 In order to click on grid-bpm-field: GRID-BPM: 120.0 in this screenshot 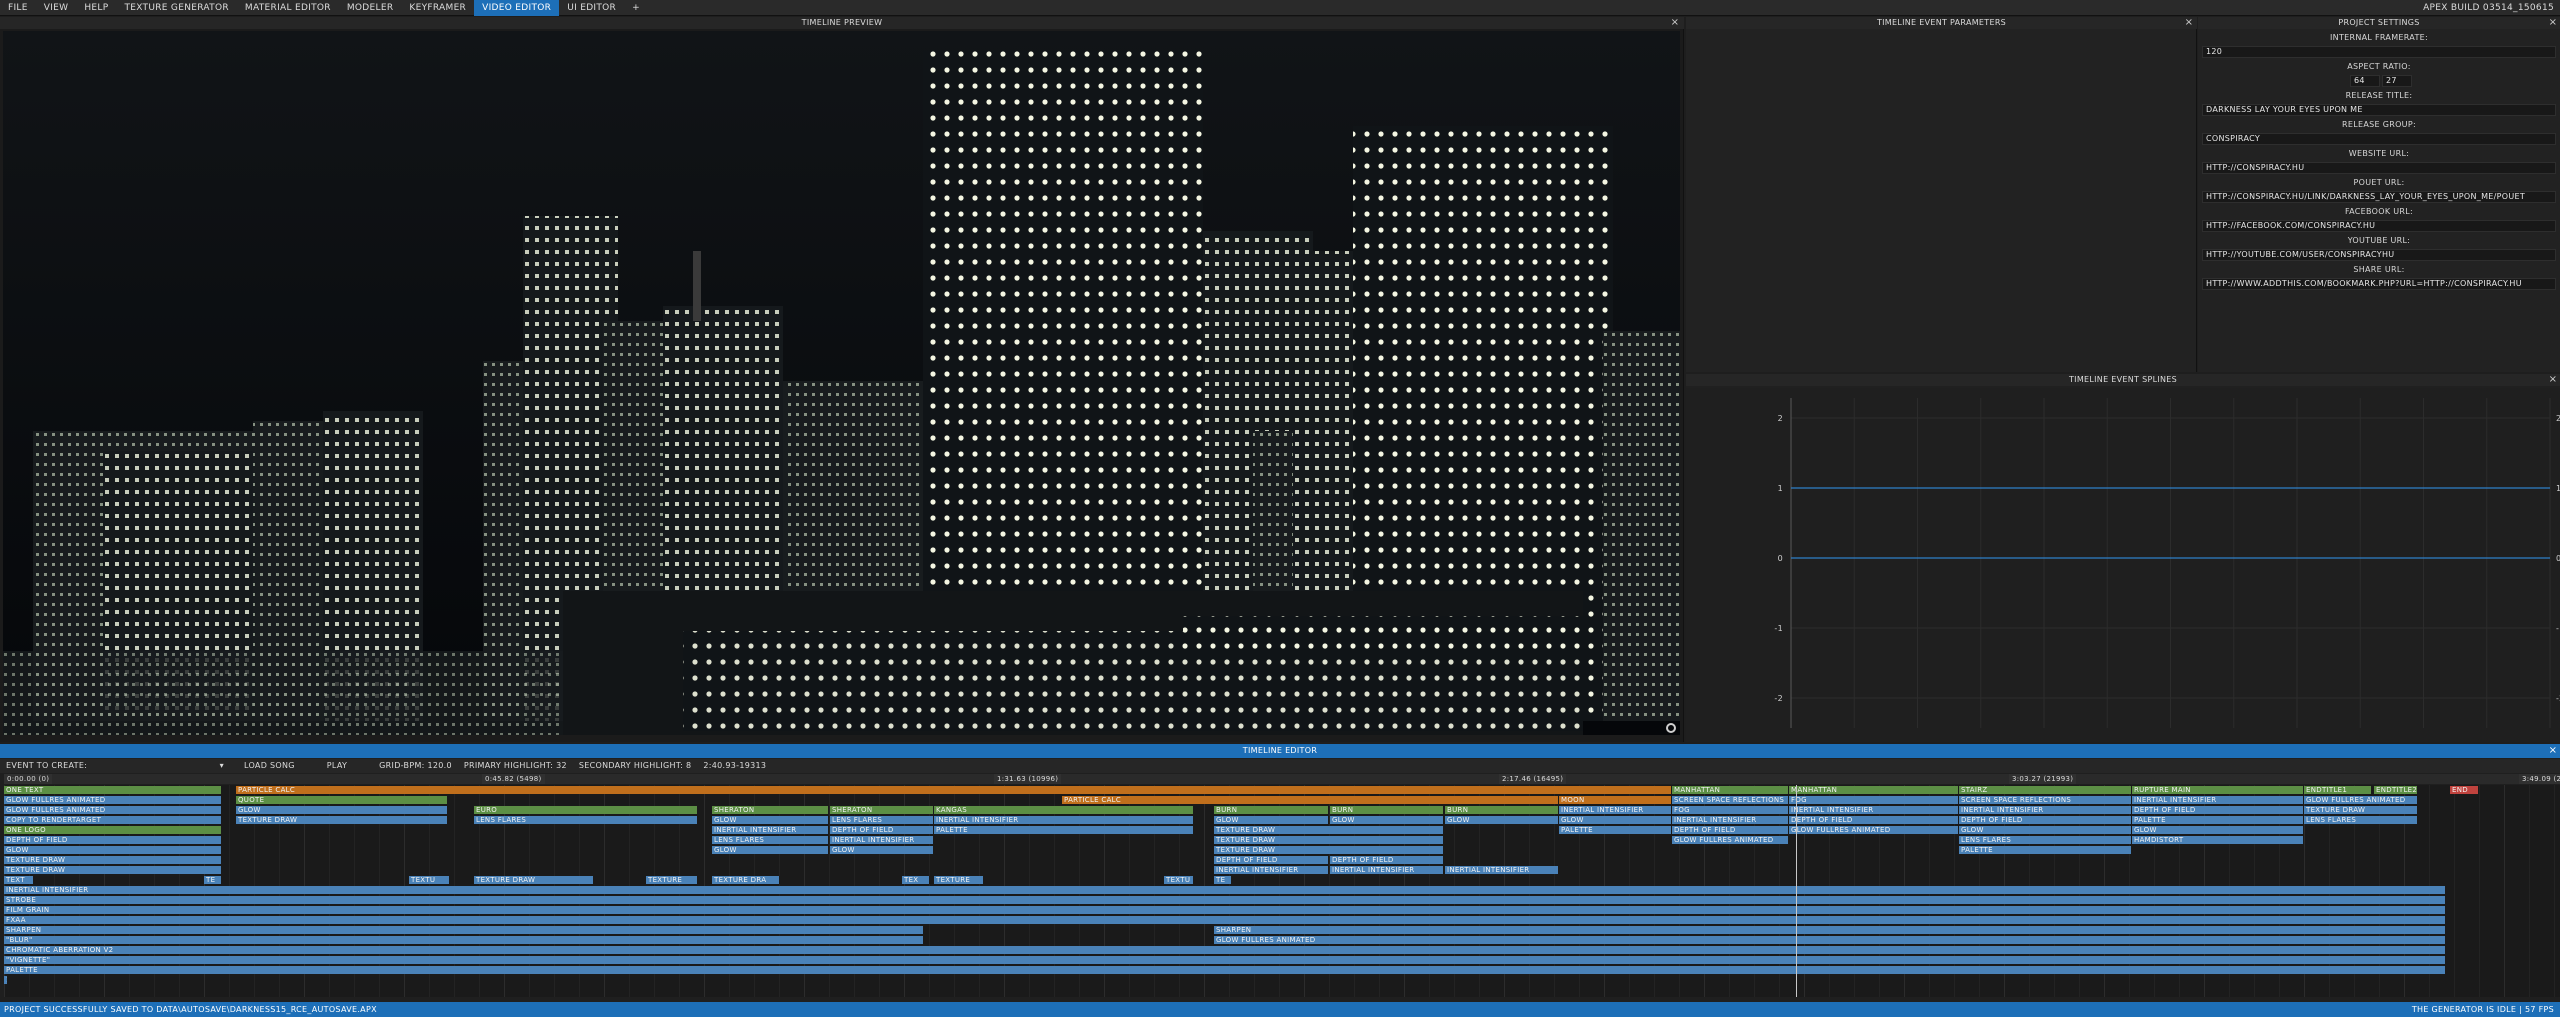, I will do `click(415, 766)`.